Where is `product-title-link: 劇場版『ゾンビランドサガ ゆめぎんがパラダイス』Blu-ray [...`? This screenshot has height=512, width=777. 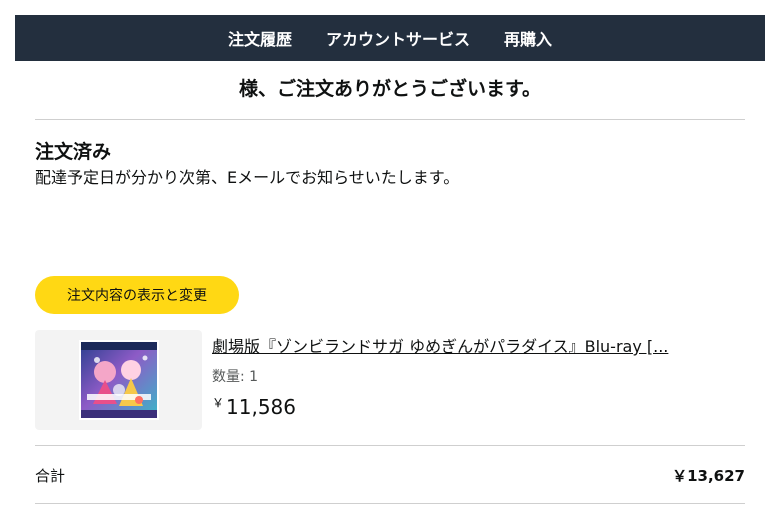 product-title-link: 劇場版『ゾンビランドサガ ゆめぎんがパラダイス』Blu-ray [... is located at coordinates (477, 345).